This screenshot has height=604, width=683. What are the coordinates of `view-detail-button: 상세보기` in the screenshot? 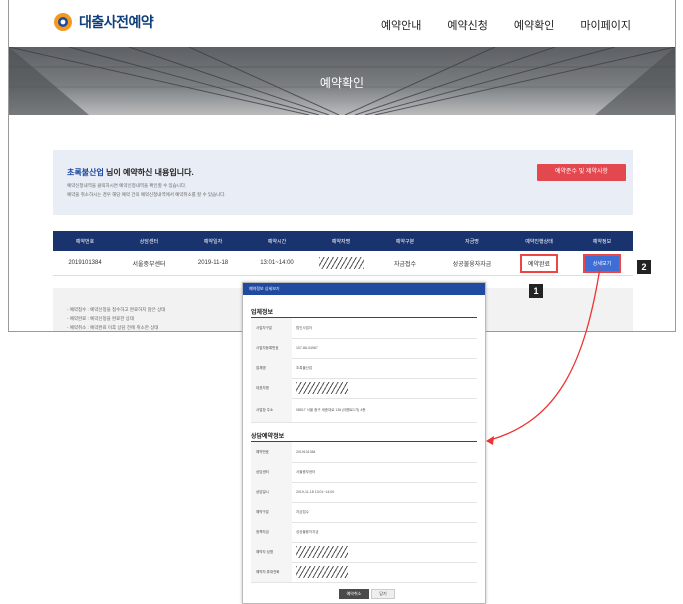 It's located at (602, 263).